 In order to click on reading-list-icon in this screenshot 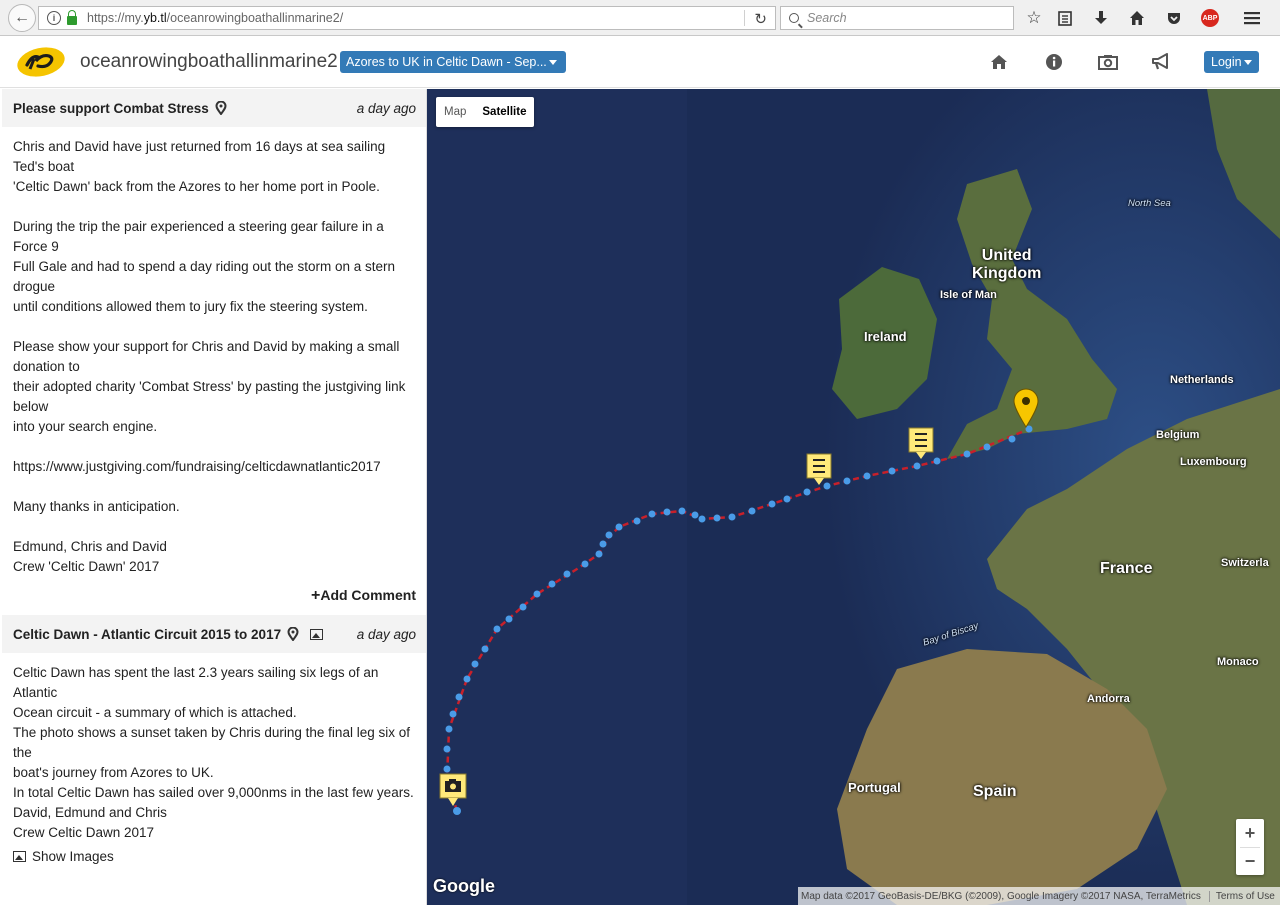, I will do `click(1065, 18)`.